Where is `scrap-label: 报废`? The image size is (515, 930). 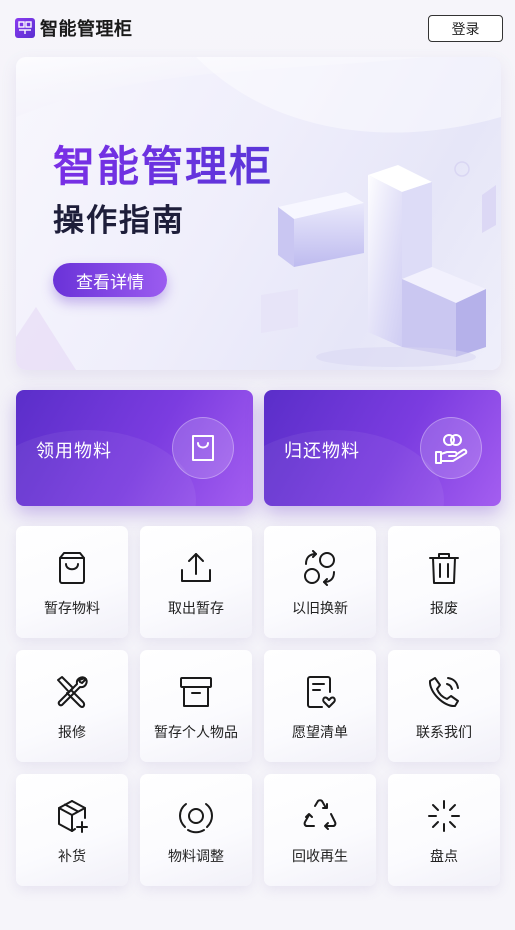 scrap-label: 报废 is located at coordinates (444, 609).